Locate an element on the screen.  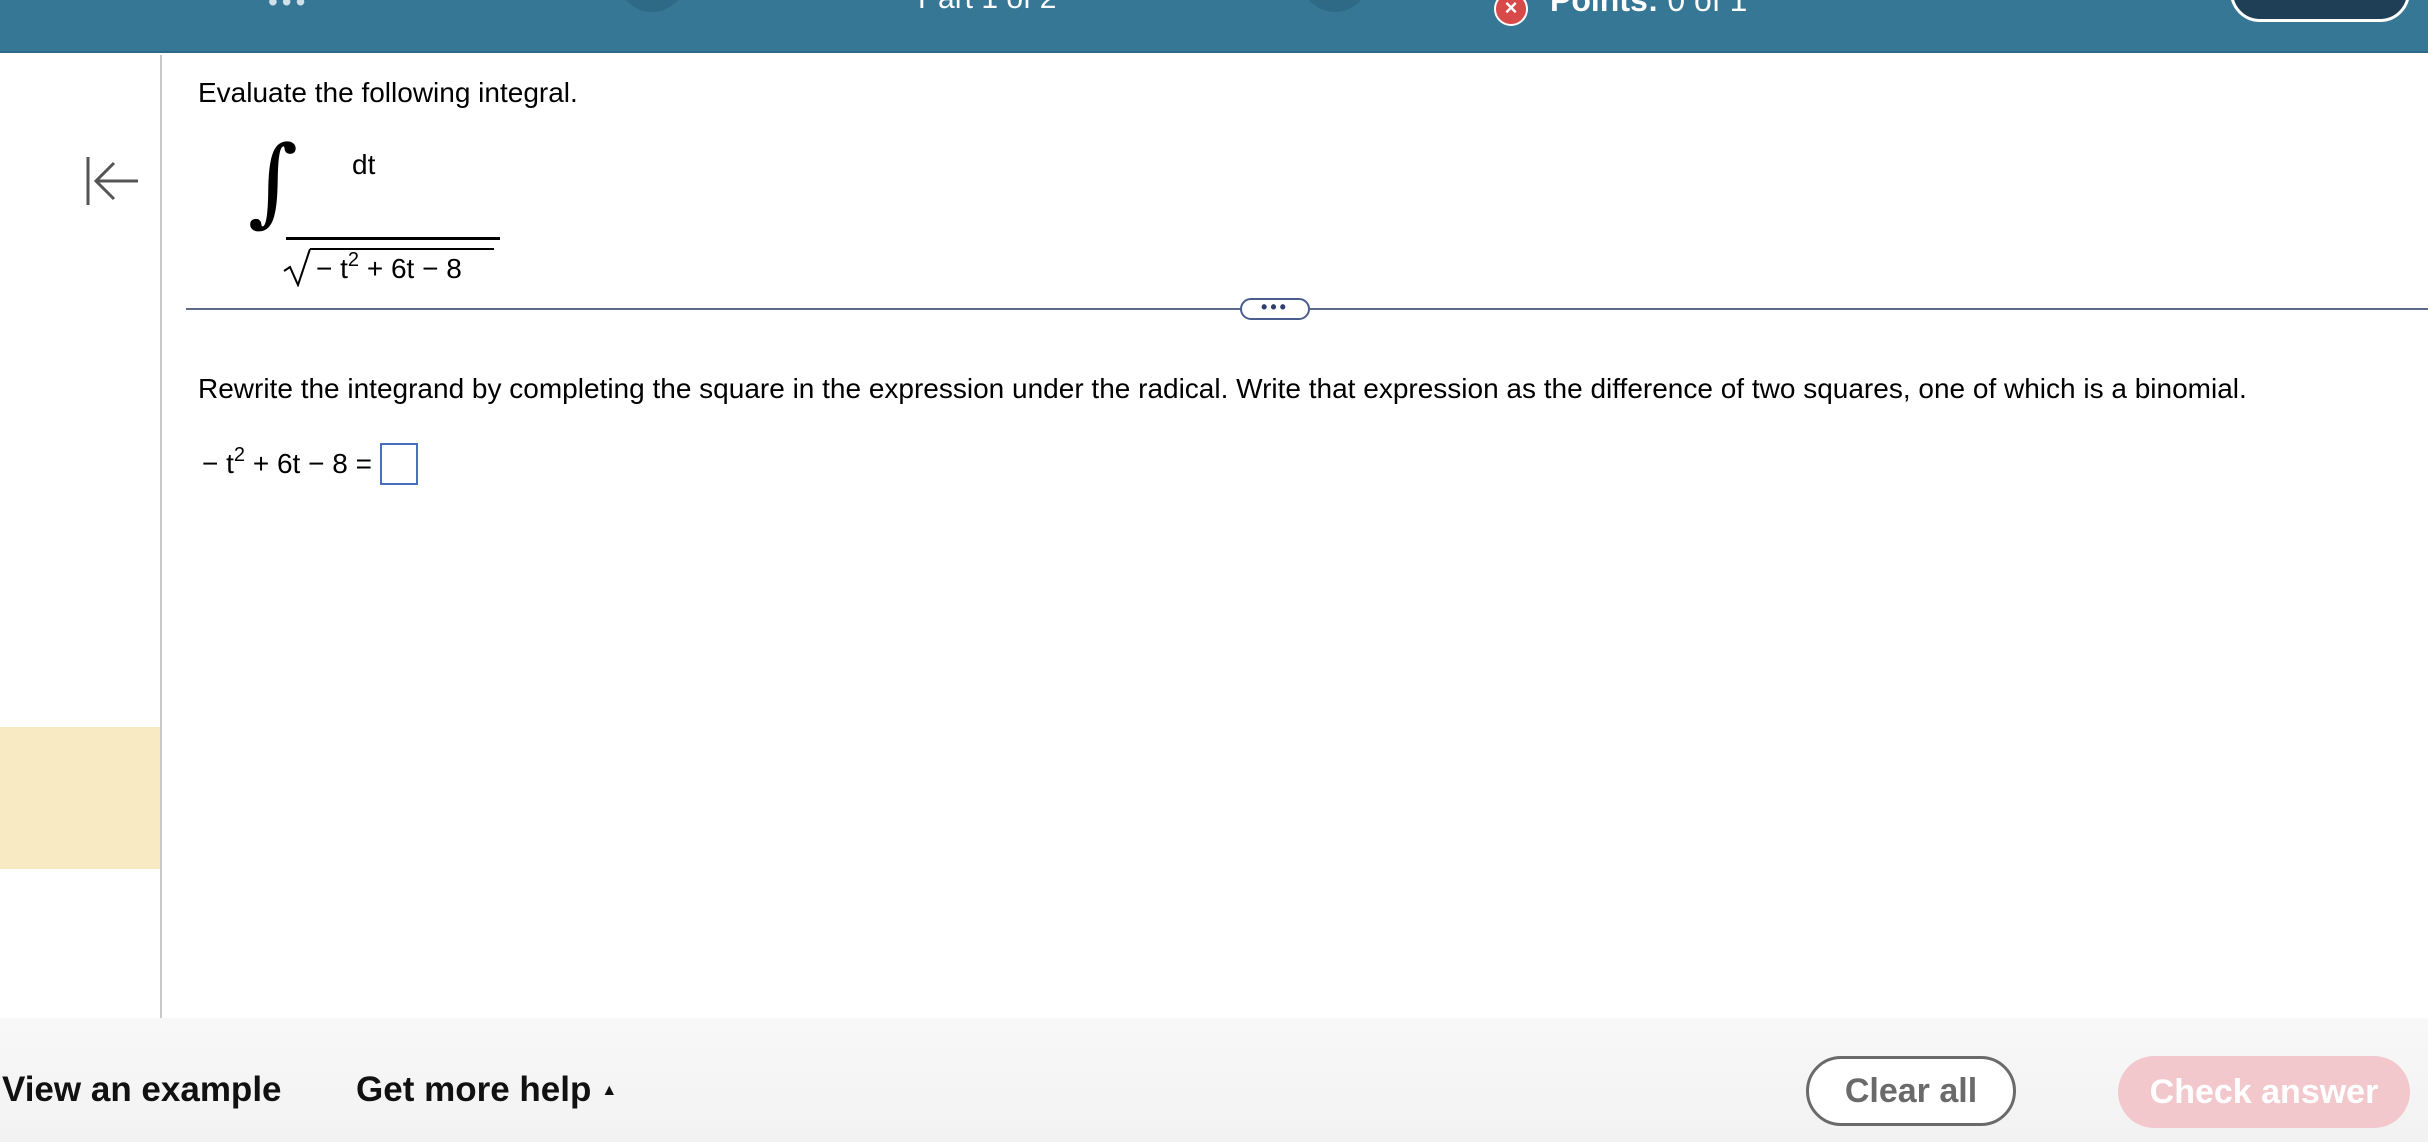
integral-expression: ∫ dt − t2 + 6t − 8 is located at coordinates (398, 217).